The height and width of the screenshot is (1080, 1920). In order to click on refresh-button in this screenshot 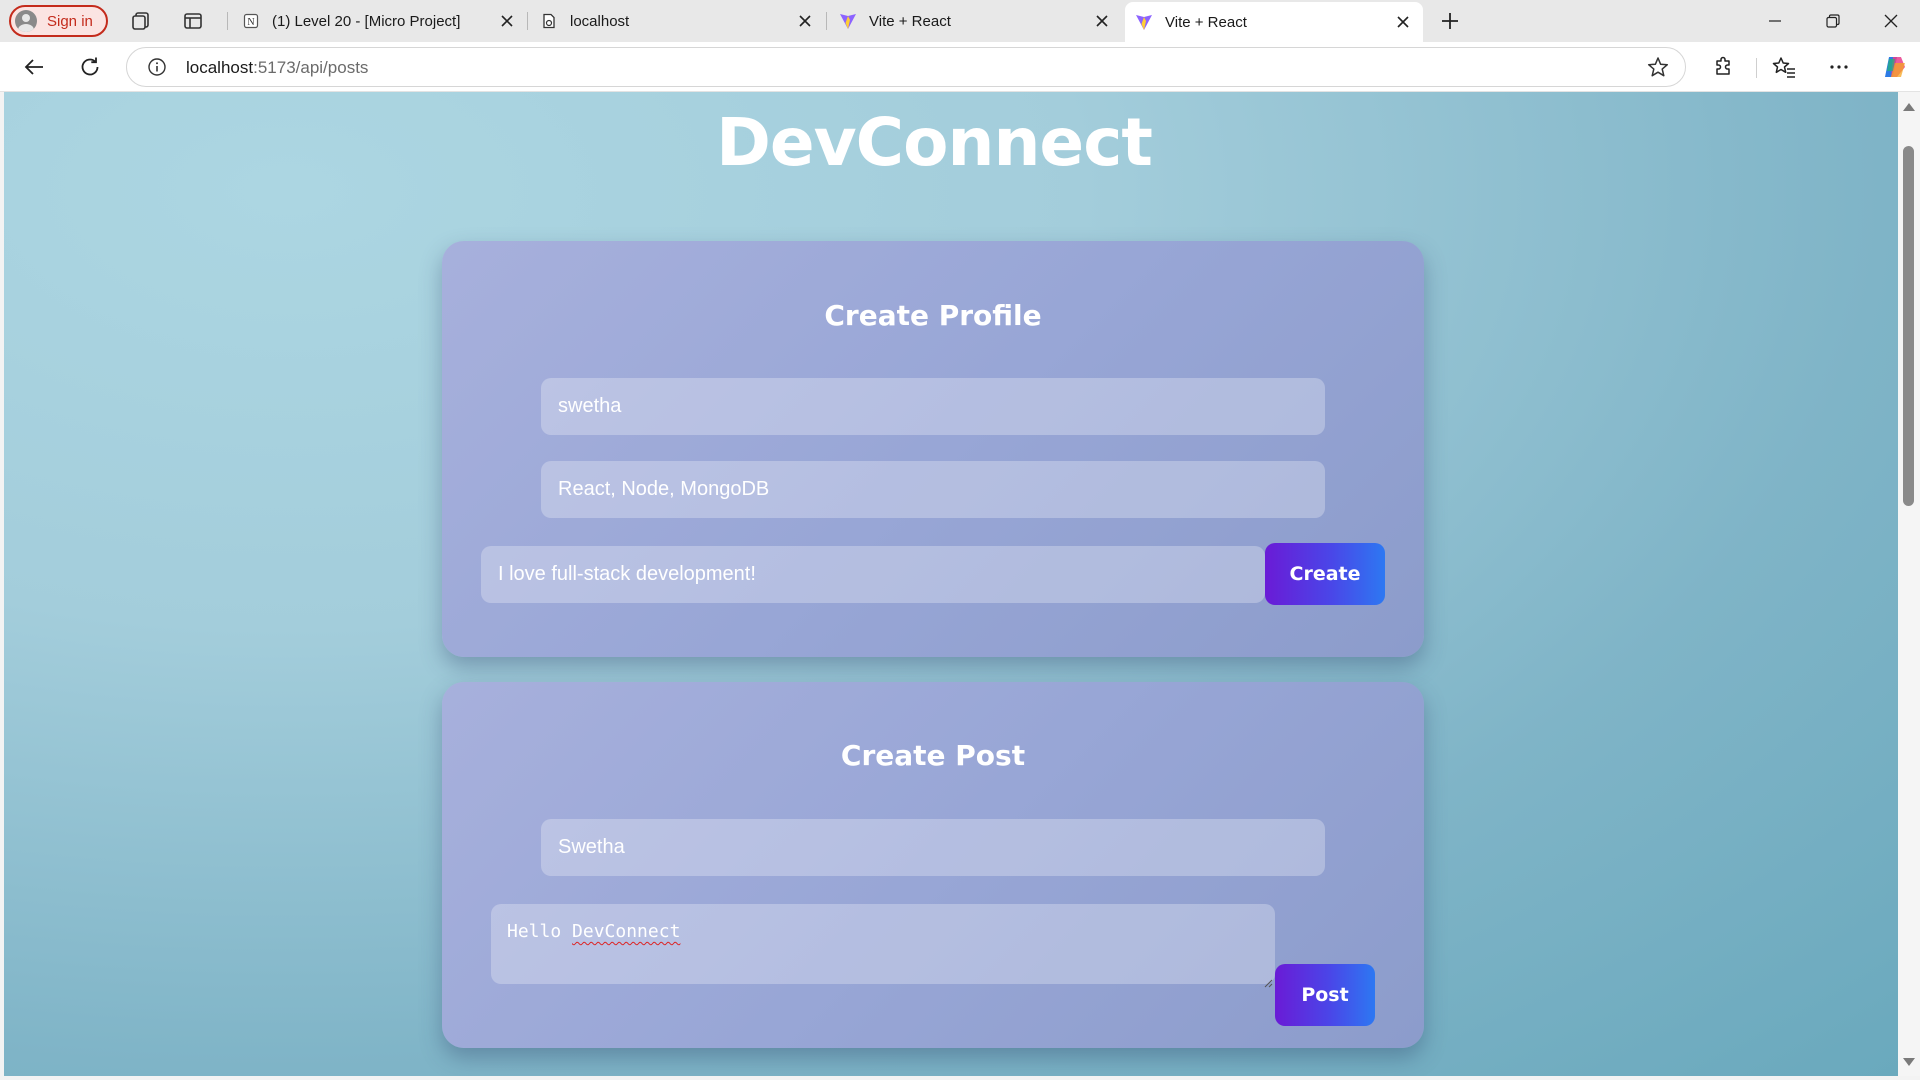, I will do `click(90, 67)`.